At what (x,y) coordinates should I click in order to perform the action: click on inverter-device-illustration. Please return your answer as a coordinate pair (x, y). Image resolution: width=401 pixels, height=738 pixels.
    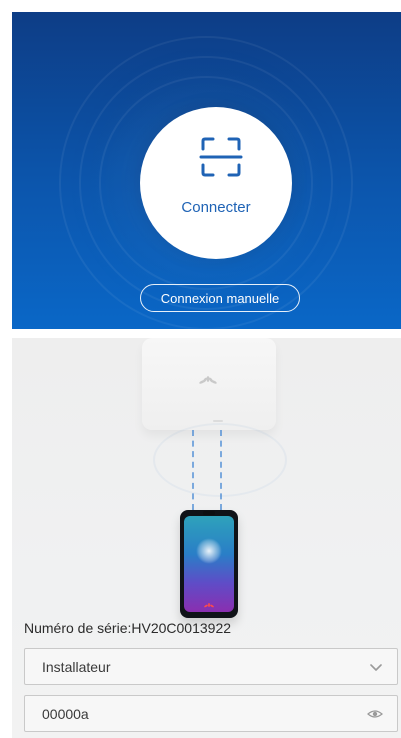
    Looking at the image, I should click on (209, 384).